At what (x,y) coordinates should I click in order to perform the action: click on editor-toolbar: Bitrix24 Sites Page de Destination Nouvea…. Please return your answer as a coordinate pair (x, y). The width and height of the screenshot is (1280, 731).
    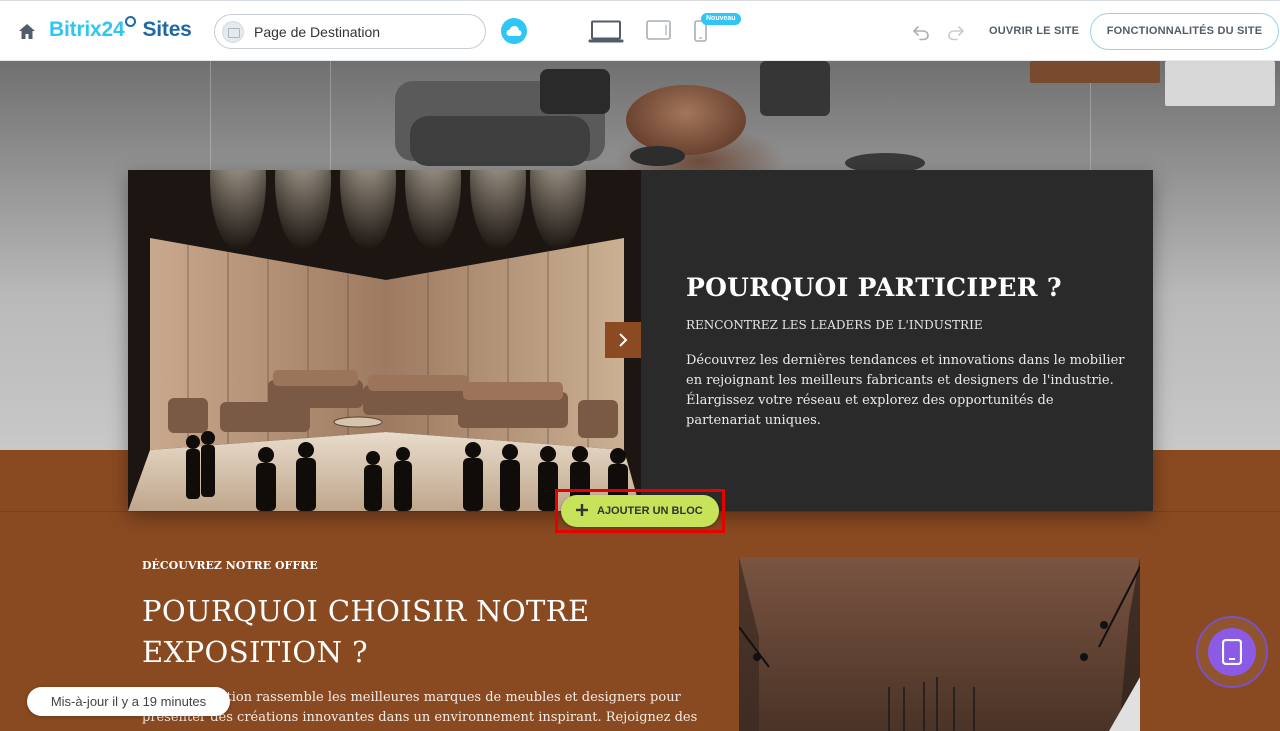
    Looking at the image, I should click on (640, 30).